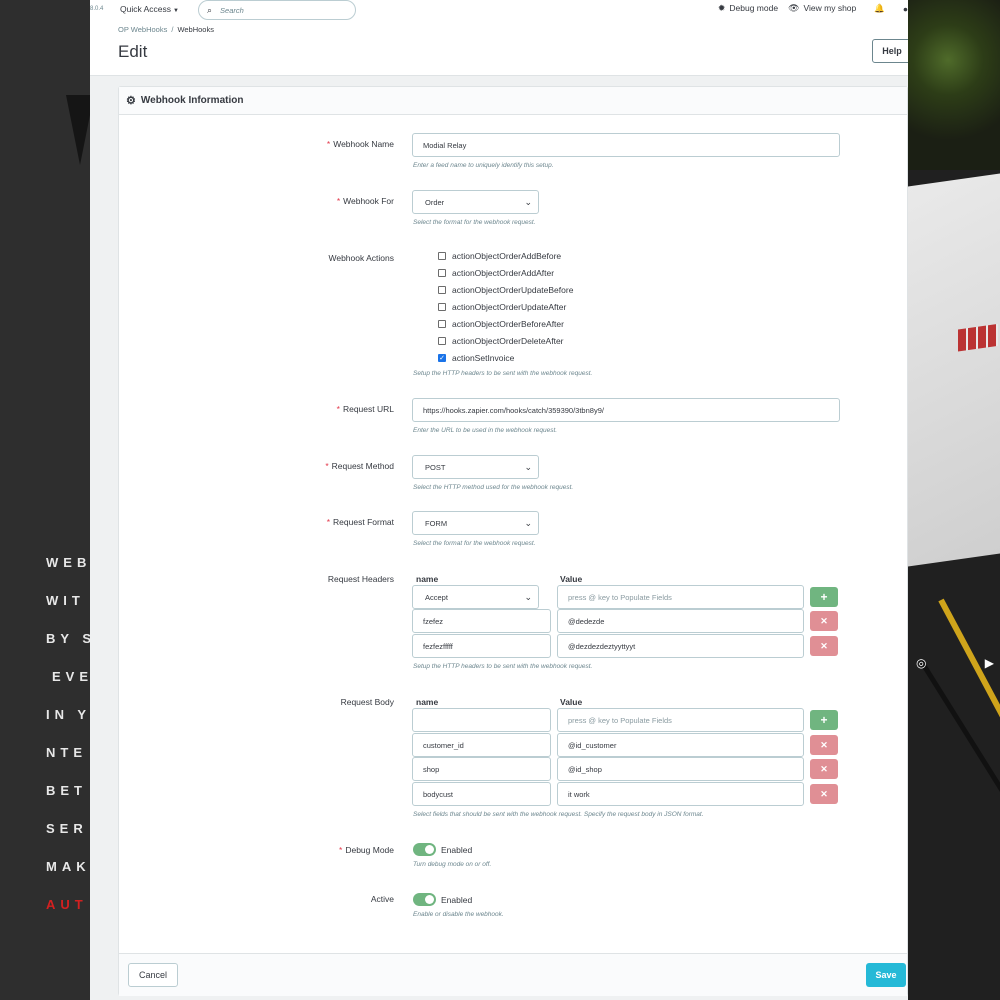 This screenshot has height=1000, width=1000. What do you see at coordinates (483, 358) in the screenshot?
I see `webhook-action-label: actionSetInvoice` at bounding box center [483, 358].